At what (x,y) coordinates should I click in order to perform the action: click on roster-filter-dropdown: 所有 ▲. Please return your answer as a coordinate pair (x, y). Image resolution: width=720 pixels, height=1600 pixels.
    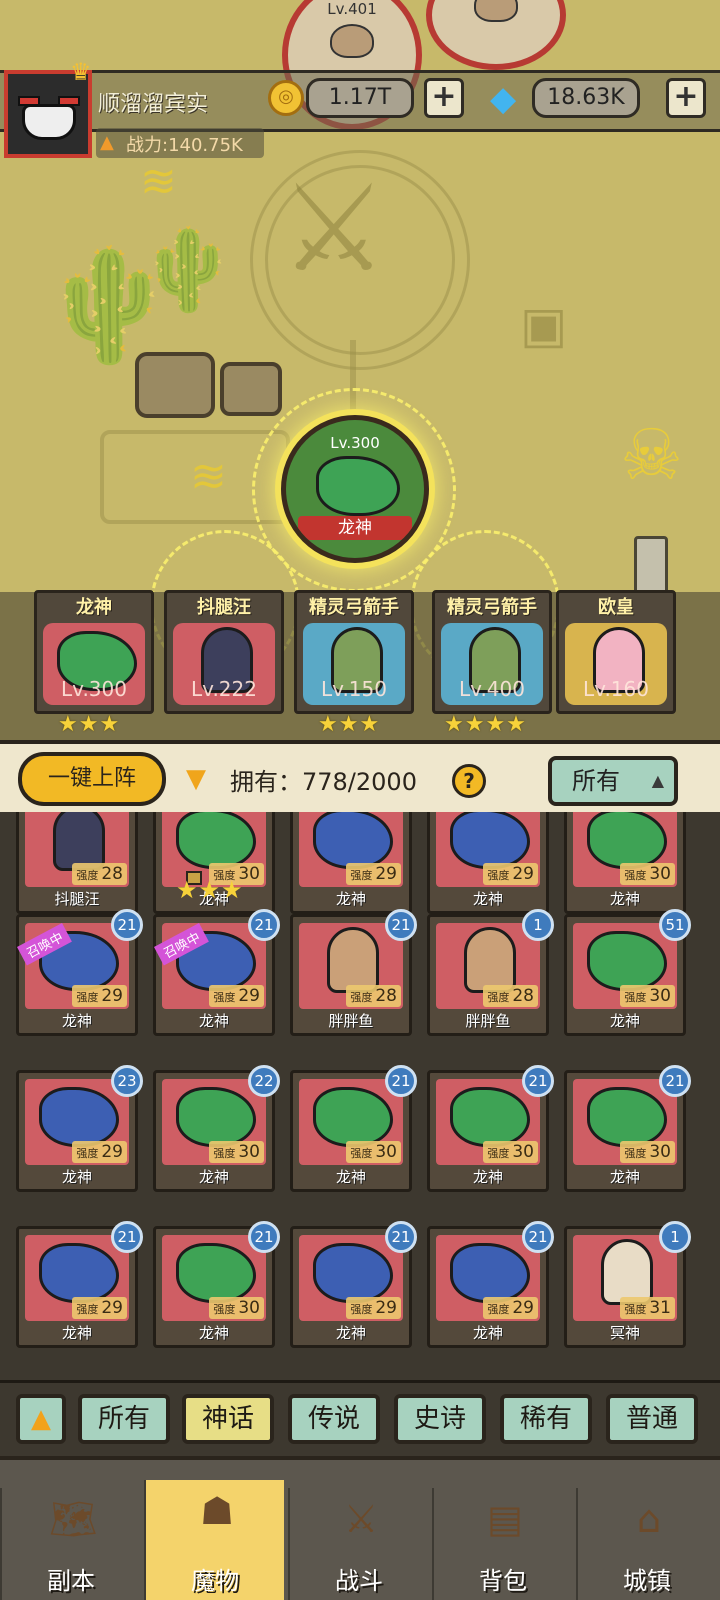
    Looking at the image, I should click on (613, 781).